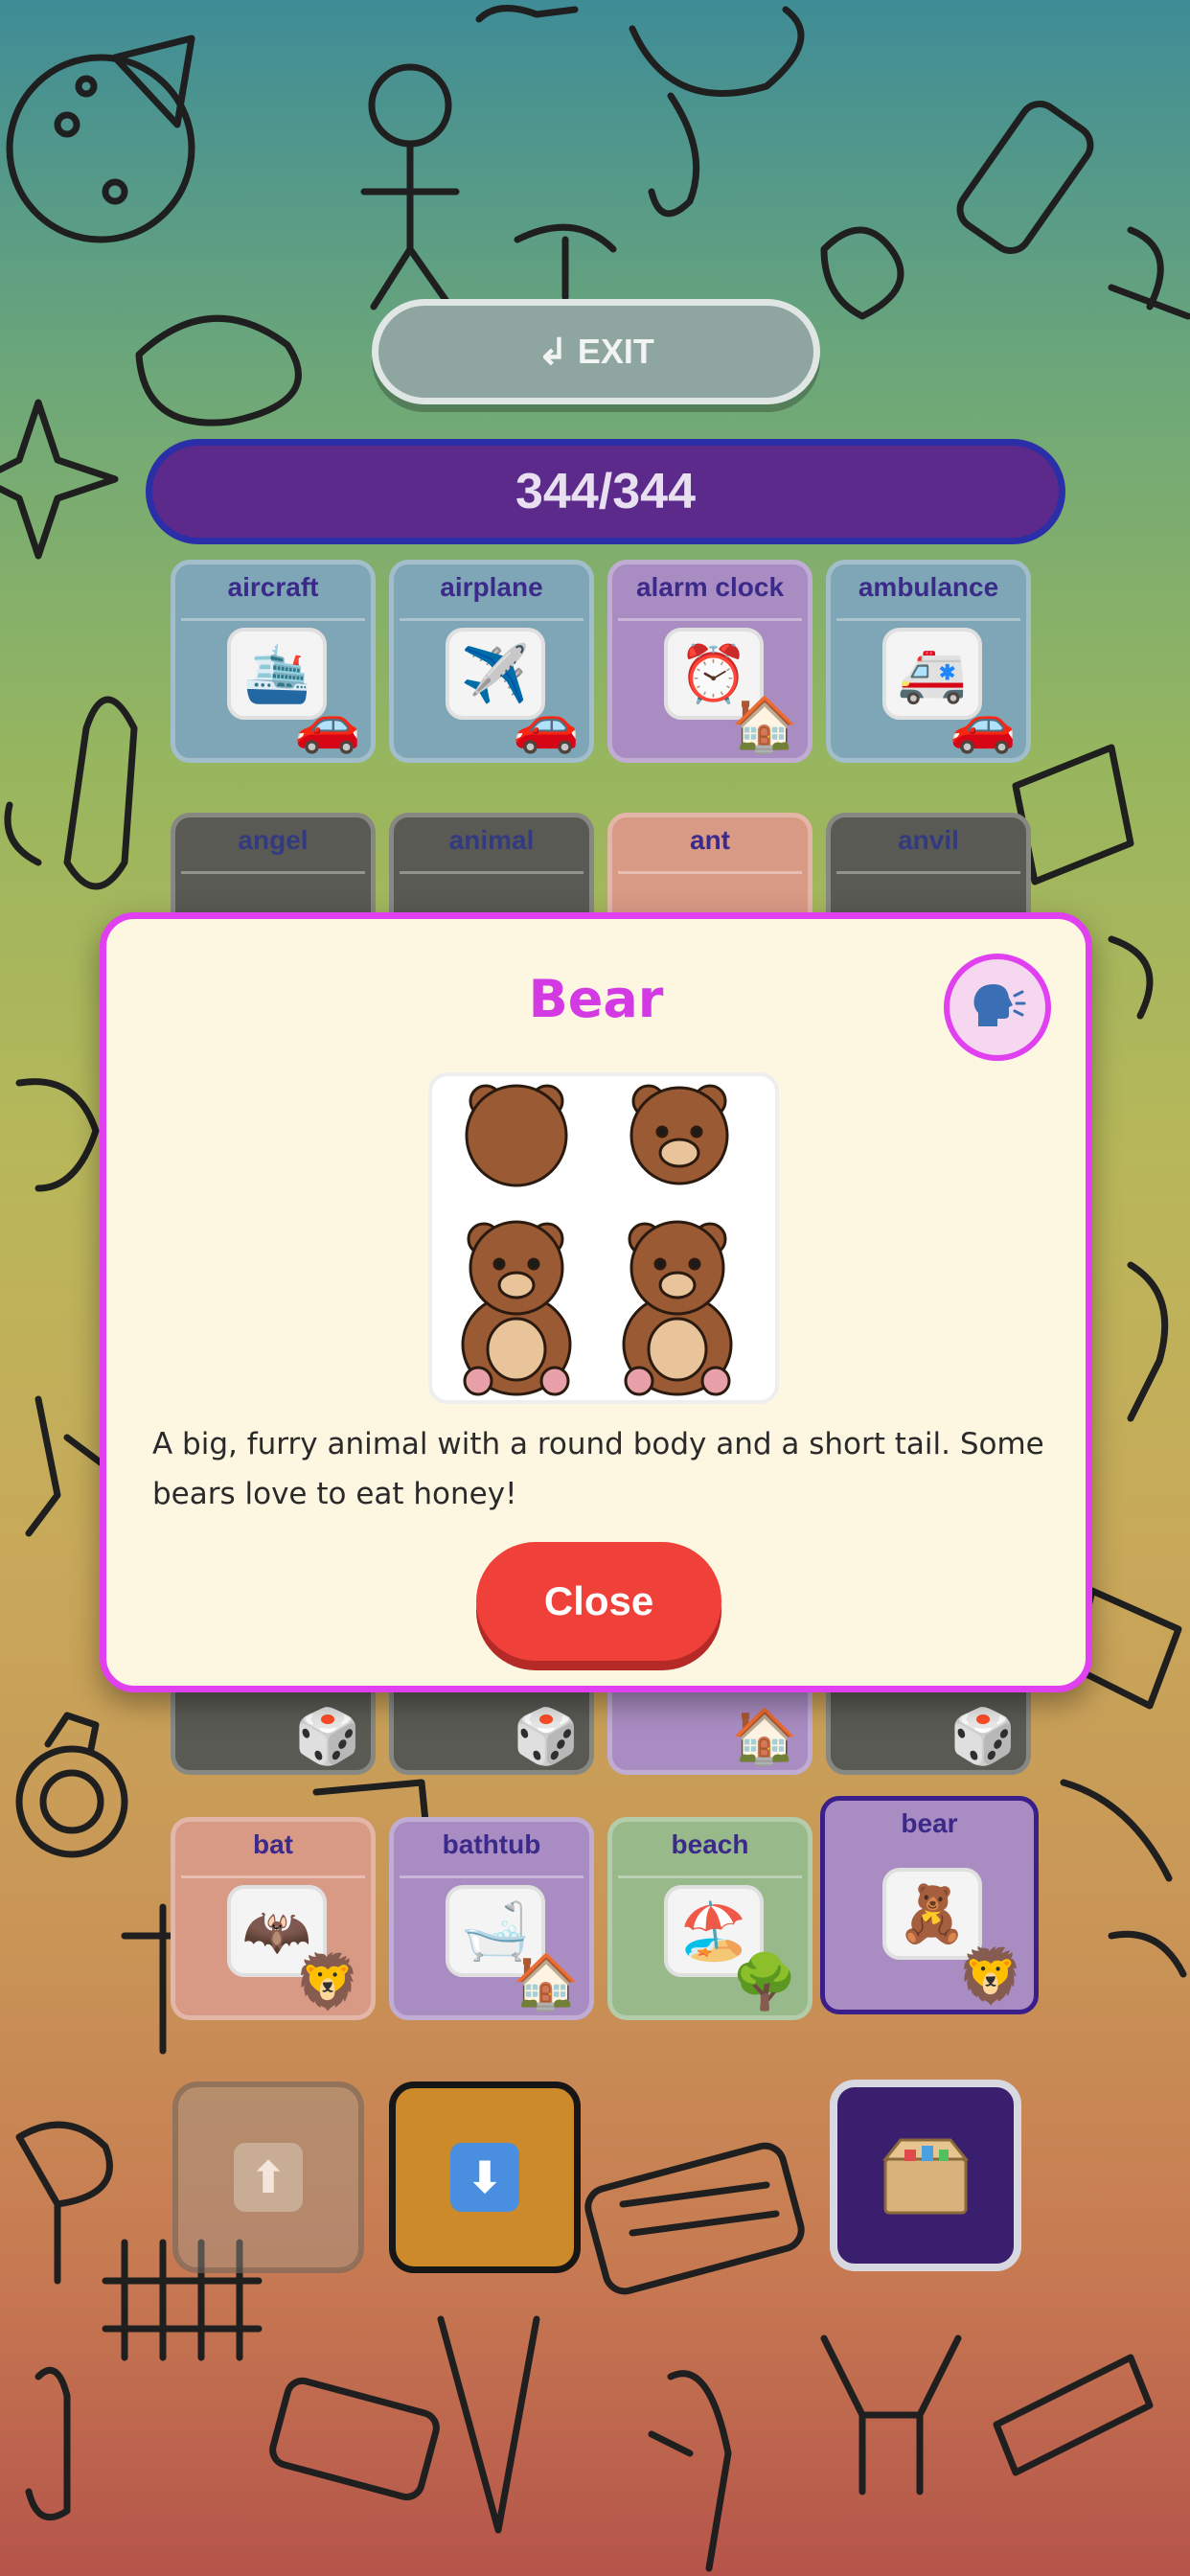 Image resolution: width=1190 pixels, height=2576 pixels. What do you see at coordinates (764, 1982) in the screenshot?
I see `tree-icon: 🌳` at bounding box center [764, 1982].